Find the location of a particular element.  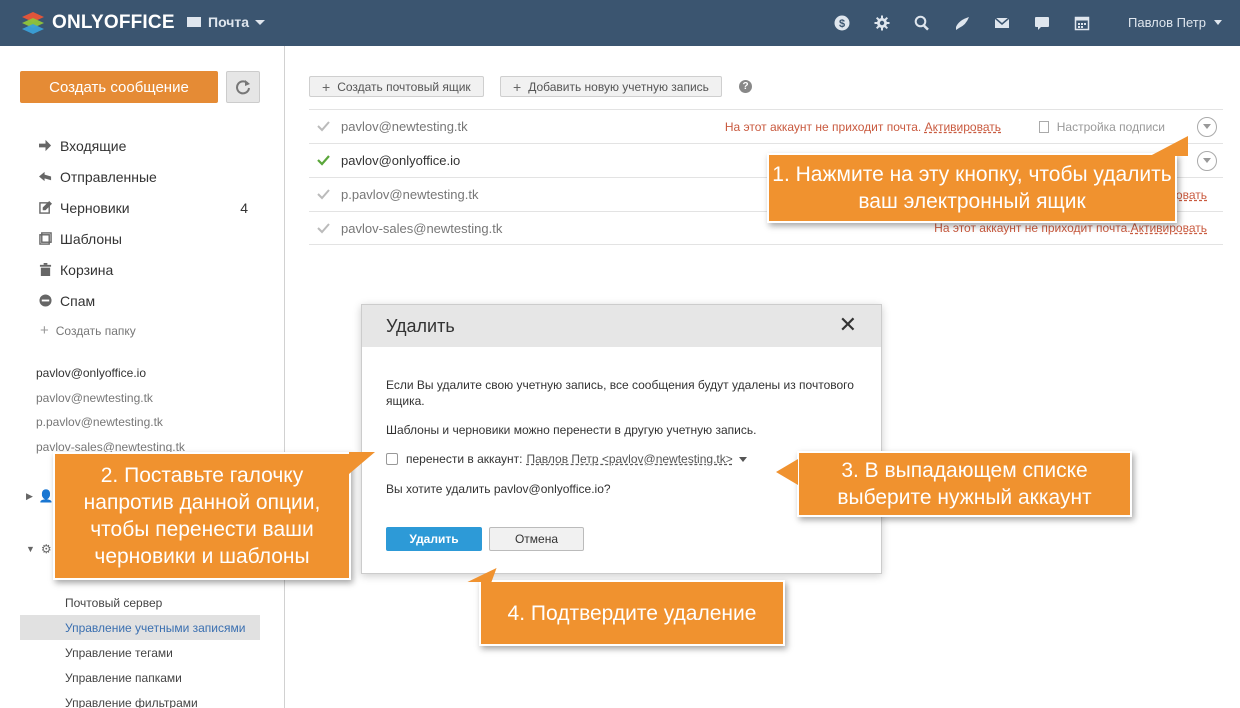

module-selector: Почта is located at coordinates (226, 22).